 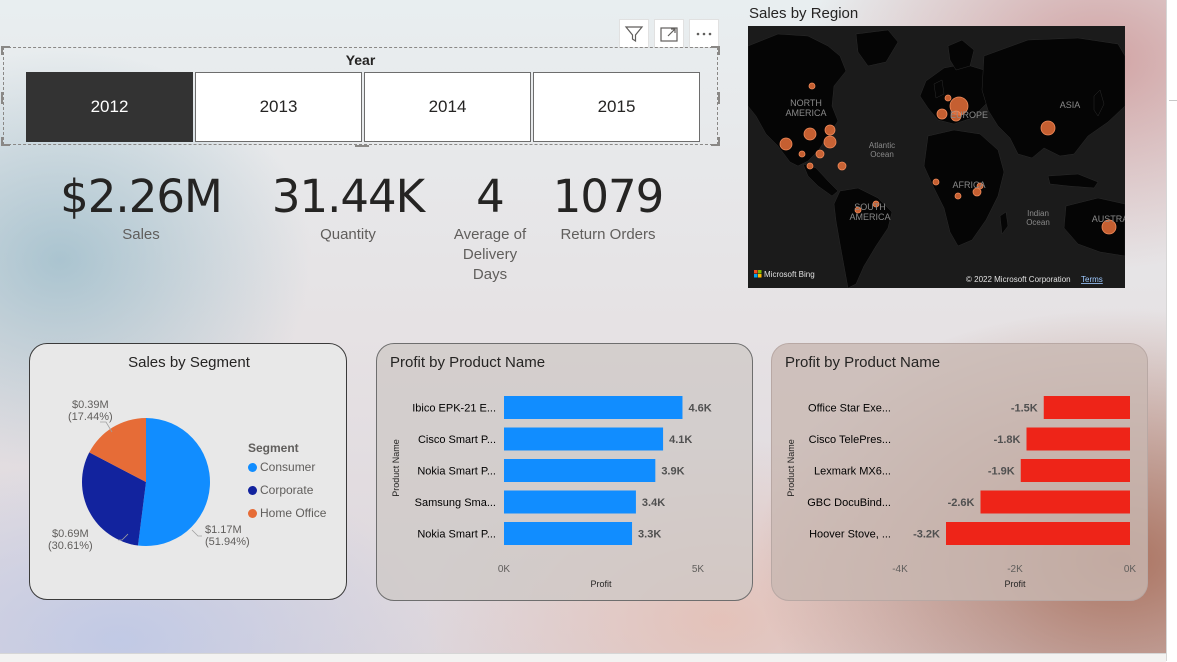 What do you see at coordinates (698, 569) in the screenshot?
I see `x-tick-label: 5K` at bounding box center [698, 569].